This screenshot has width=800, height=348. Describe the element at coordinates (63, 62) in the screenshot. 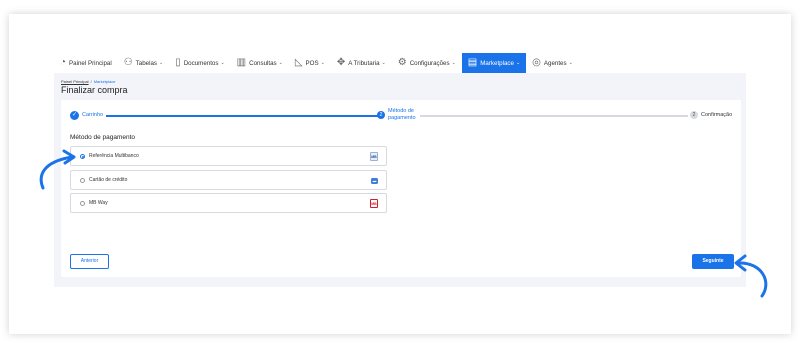

I see `dashboard-icon: ◔` at that location.